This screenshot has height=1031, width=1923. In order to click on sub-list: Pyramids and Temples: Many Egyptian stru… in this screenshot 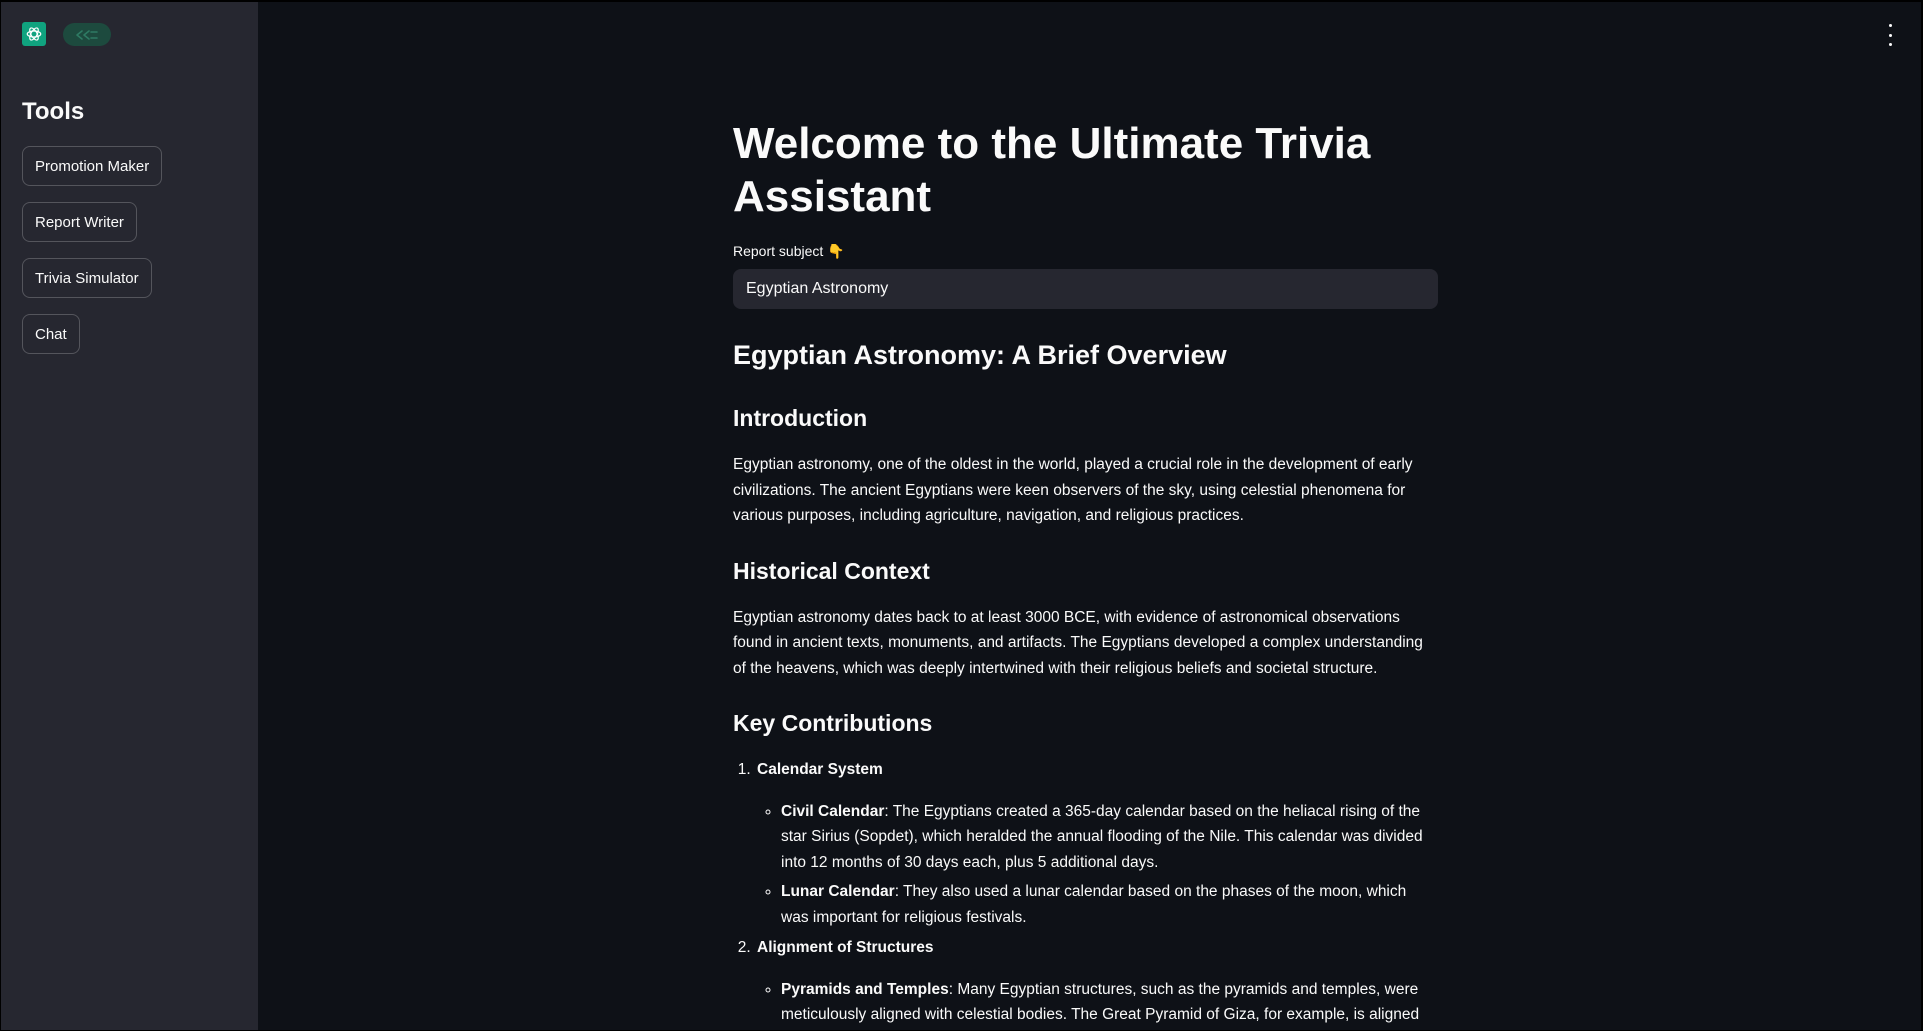, I will do `click(1097, 1004)`.